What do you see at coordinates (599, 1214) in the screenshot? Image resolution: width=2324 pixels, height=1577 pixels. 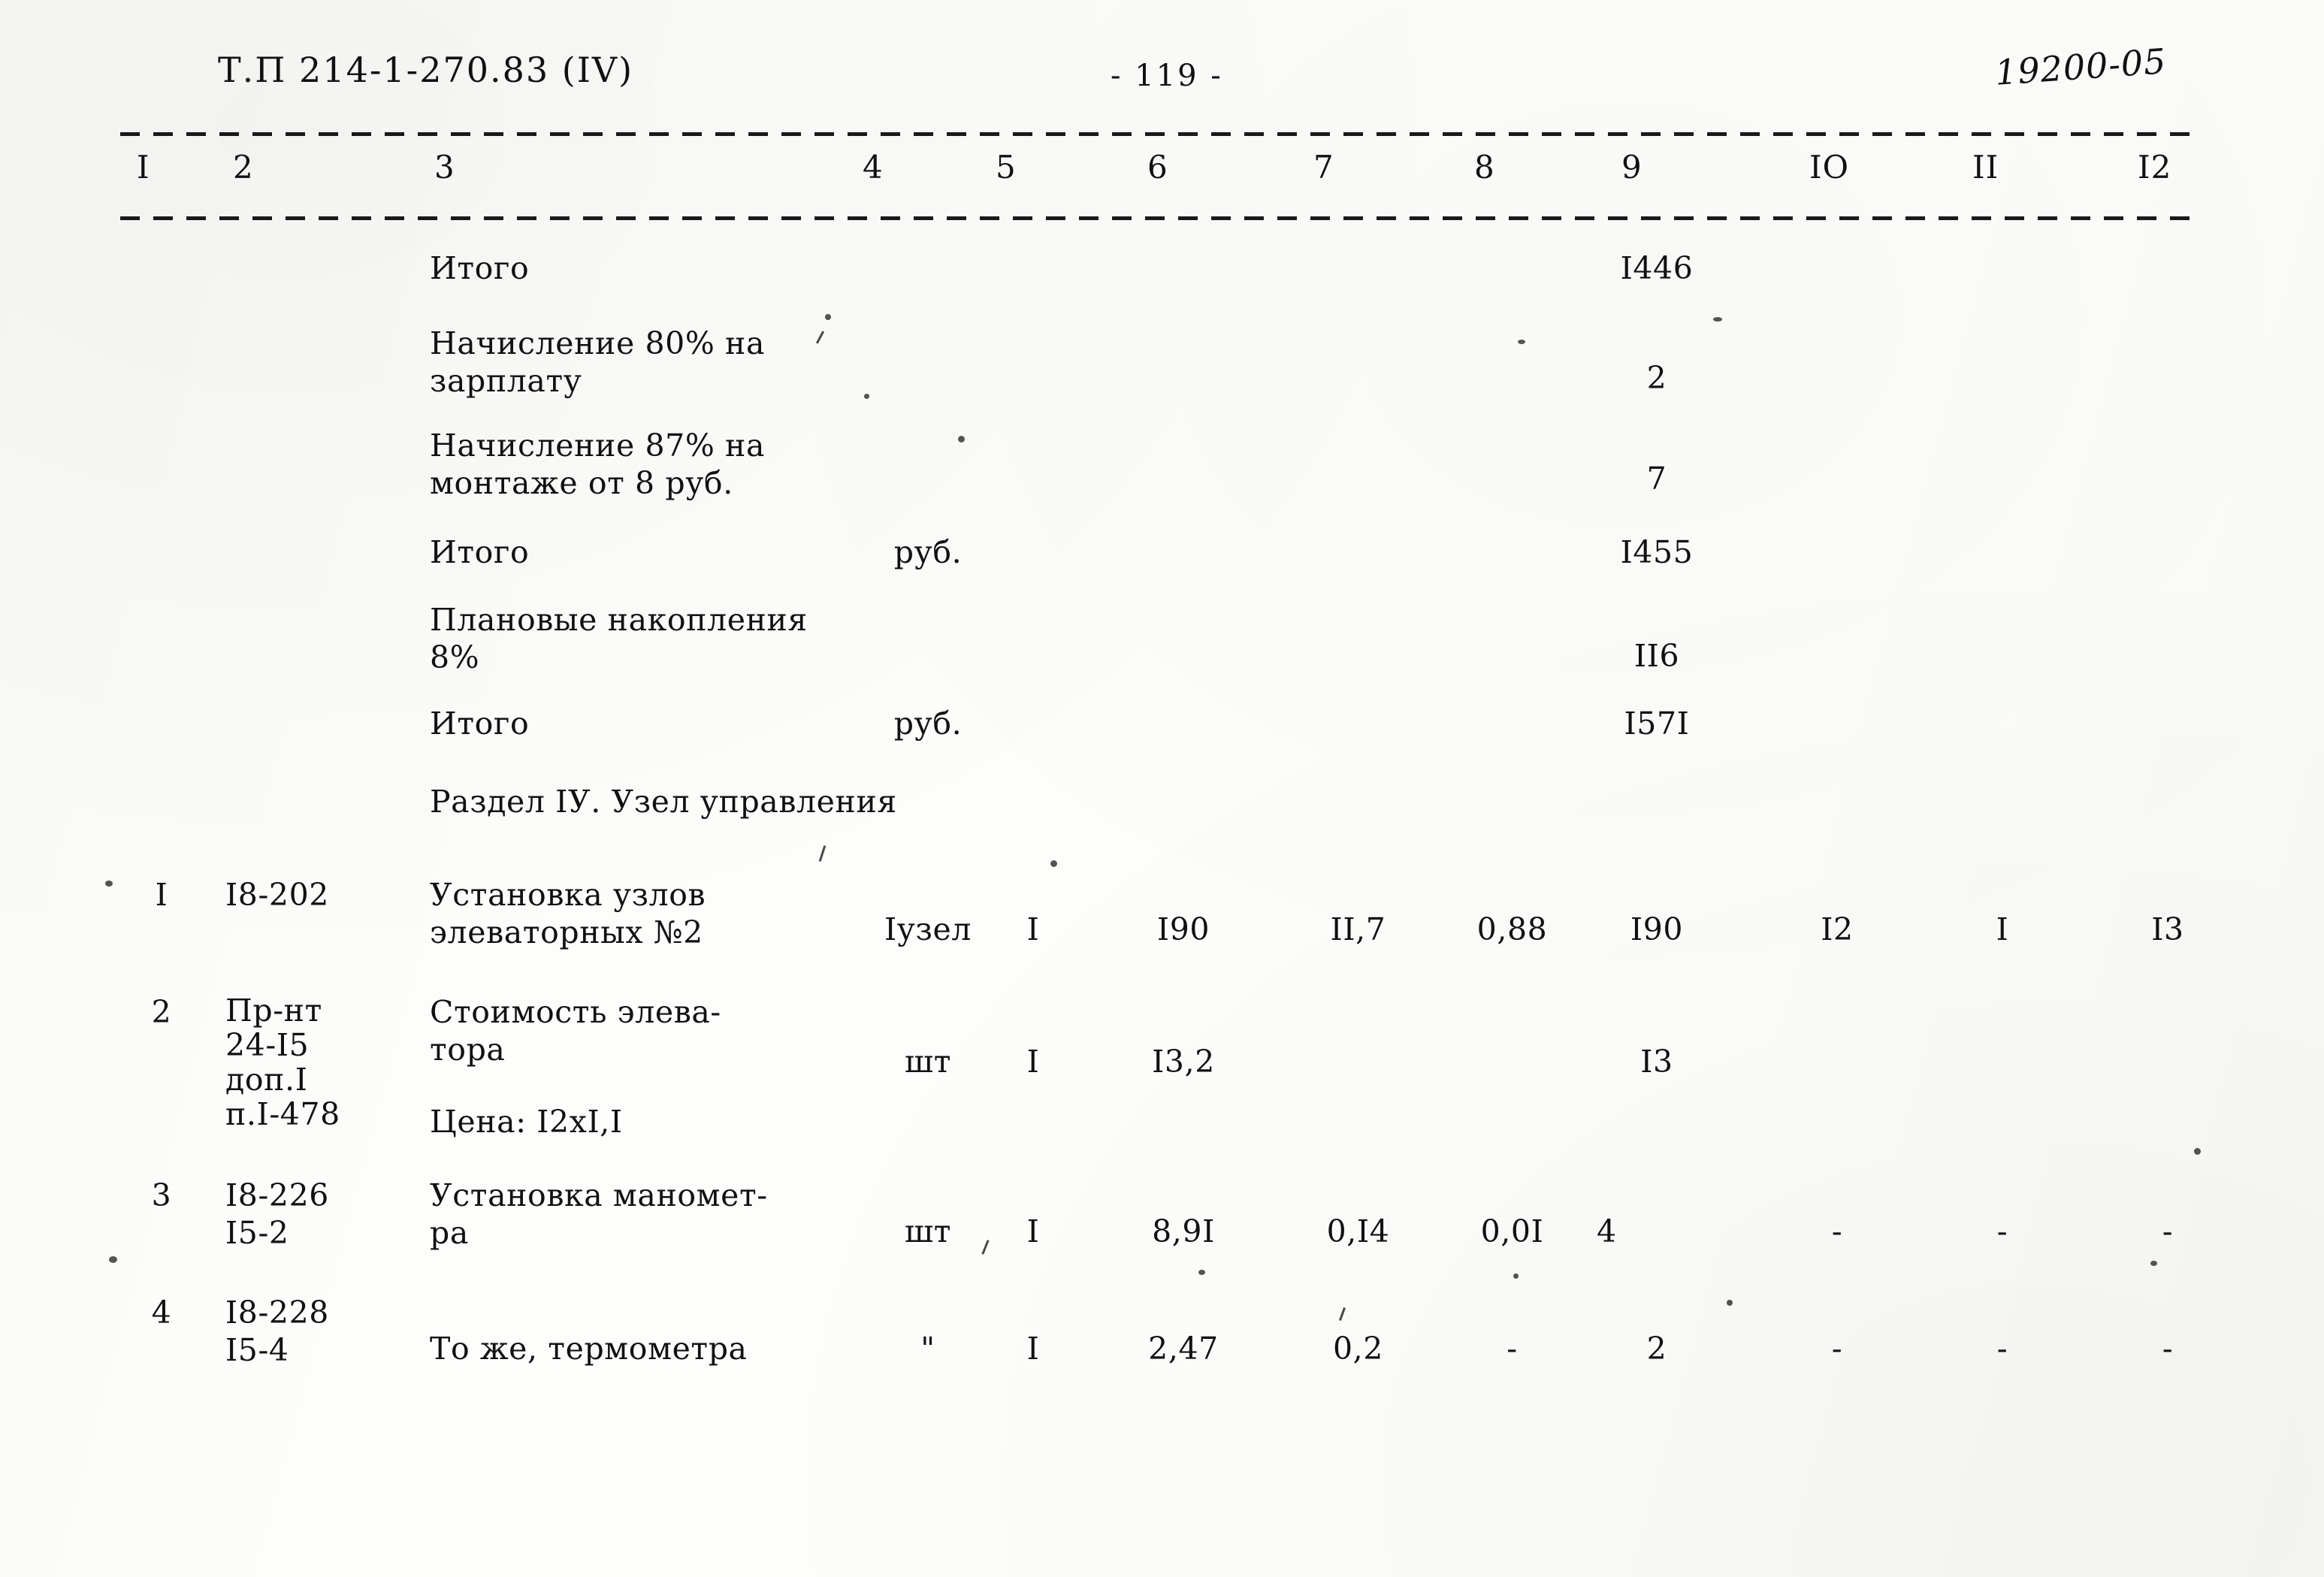 I see `row-name: Установка маномет- ра` at bounding box center [599, 1214].